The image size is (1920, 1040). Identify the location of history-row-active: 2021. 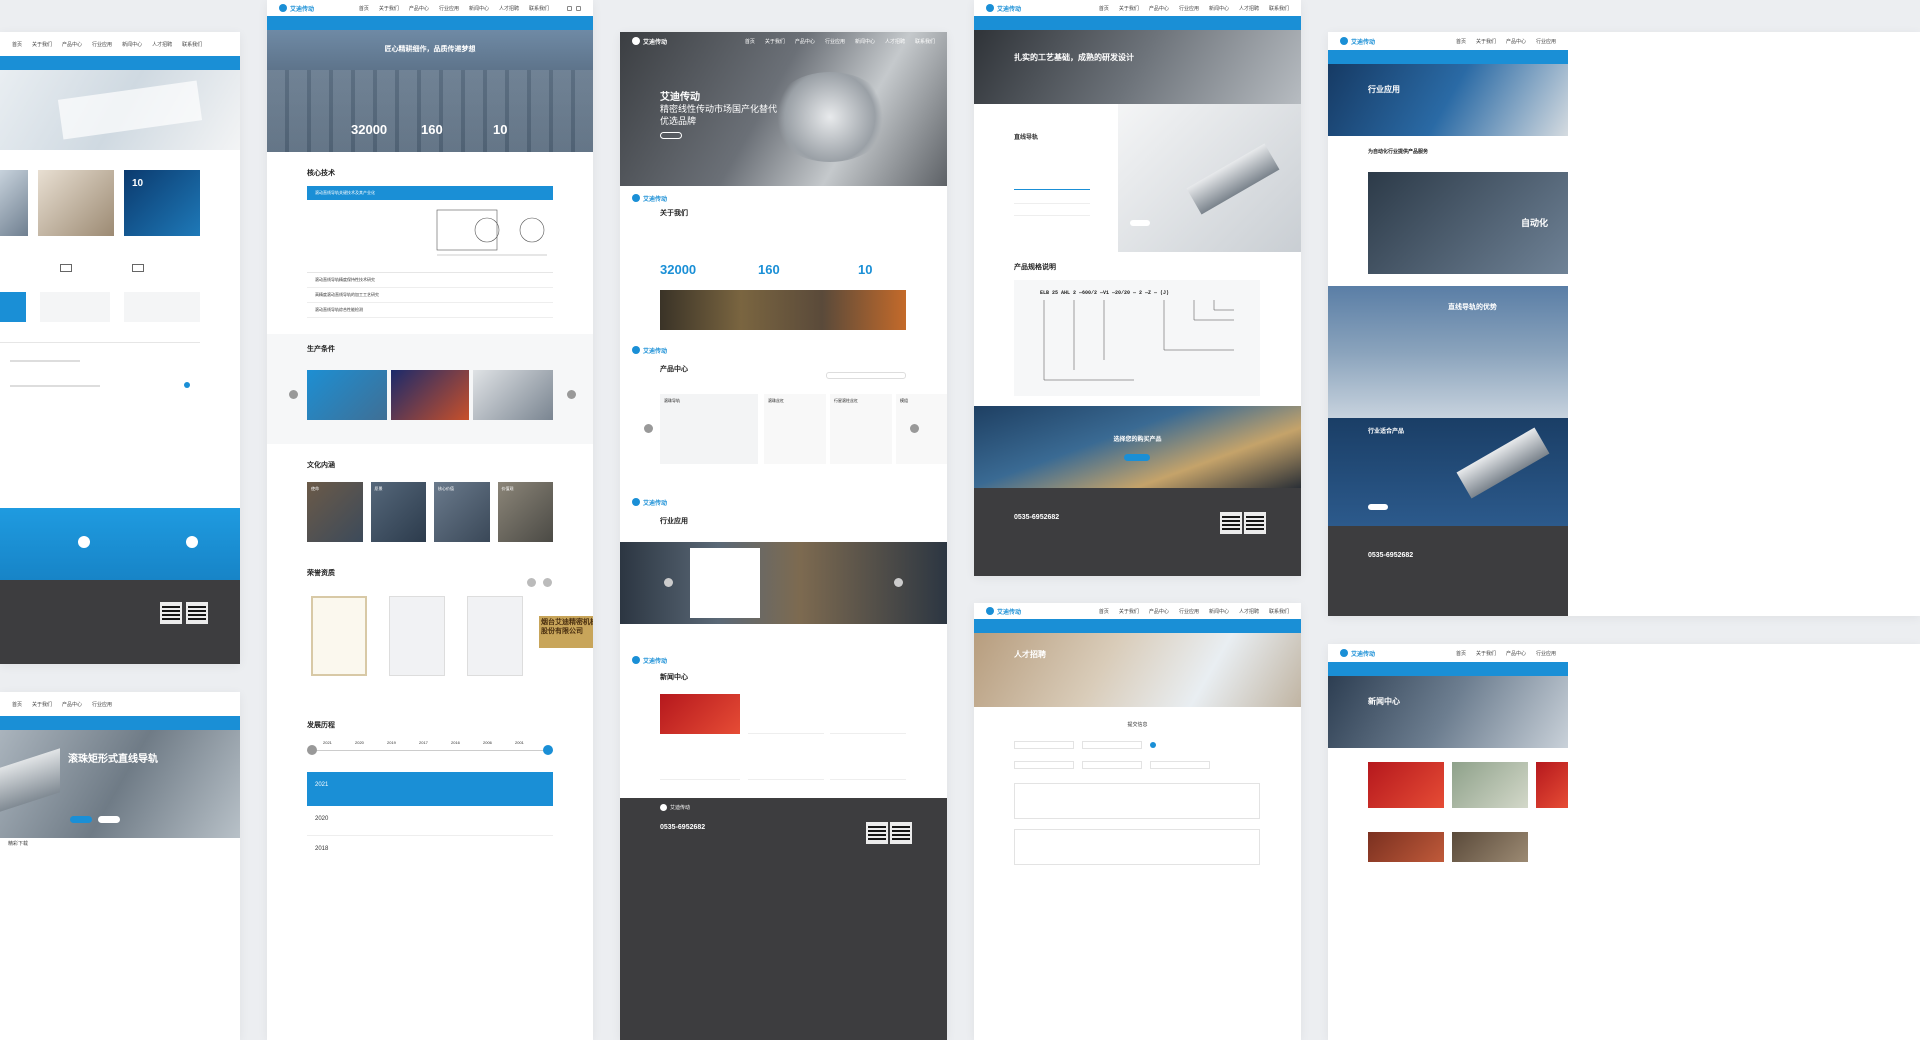
(430, 789).